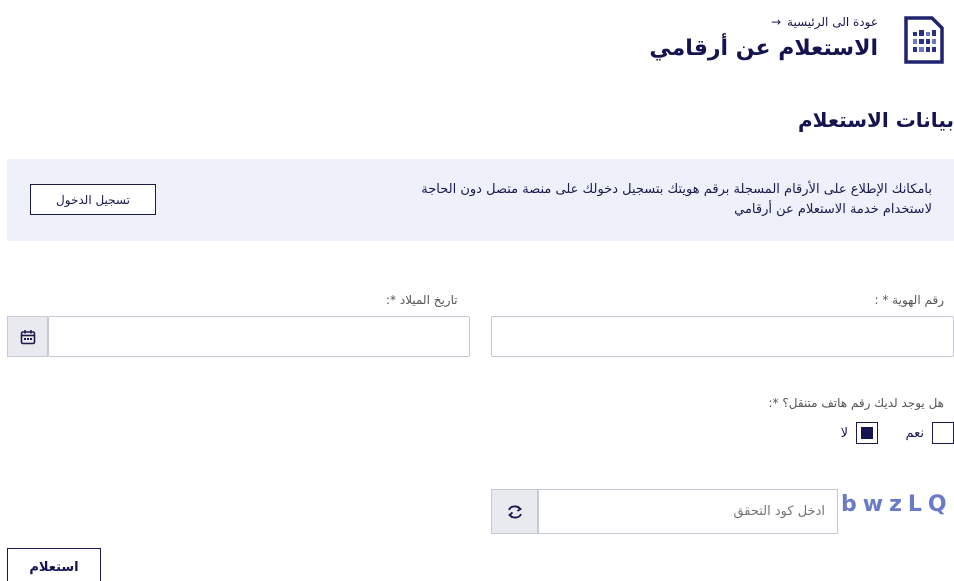 Image resolution: width=954 pixels, height=581 pixels. I want to click on option-no: لا, so click(859, 433).